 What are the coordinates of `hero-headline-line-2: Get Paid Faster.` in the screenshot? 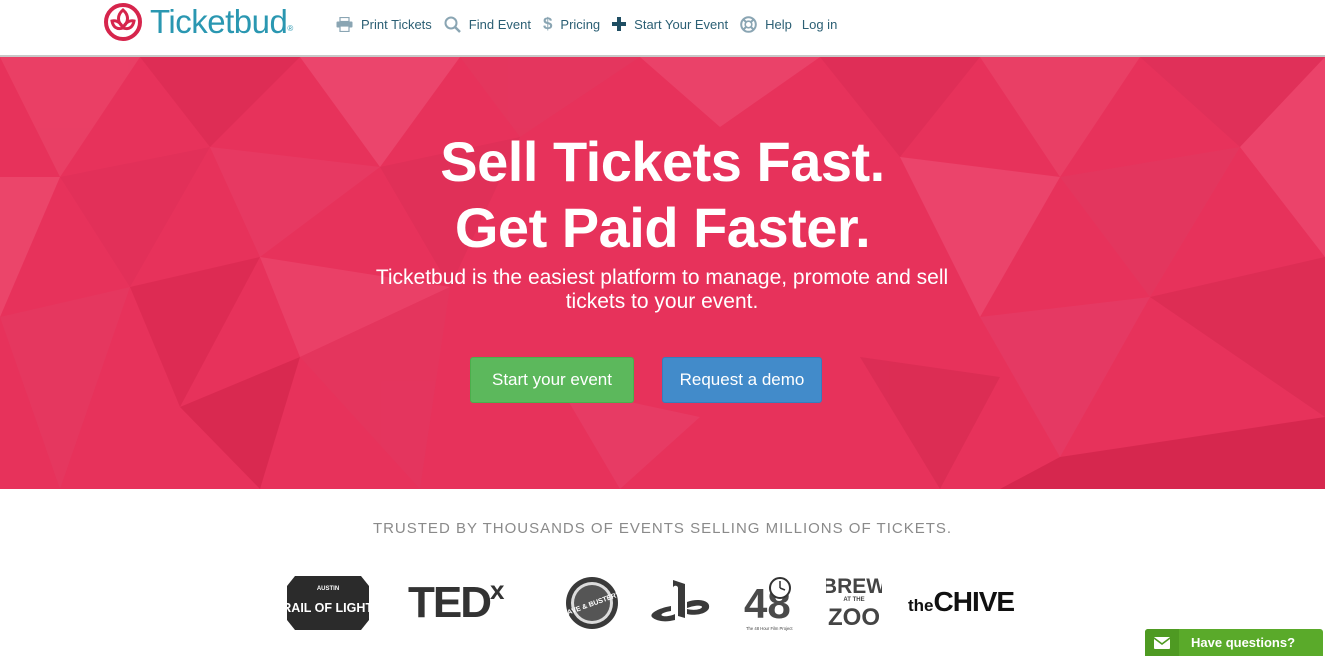 It's located at (662, 227).